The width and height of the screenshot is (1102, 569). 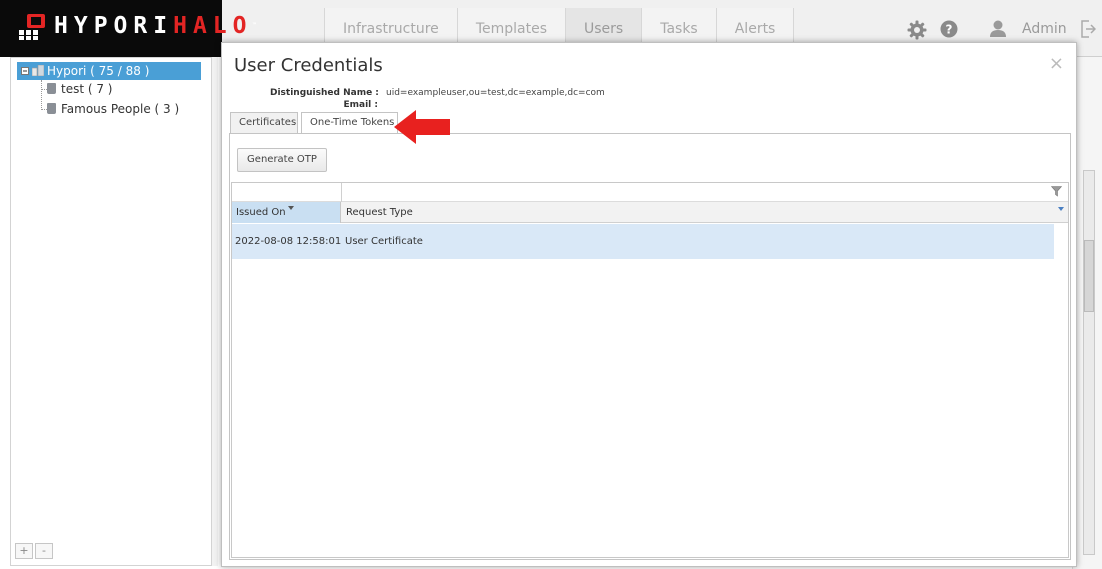 I want to click on background-scrollbar, so click(x=1089, y=362).